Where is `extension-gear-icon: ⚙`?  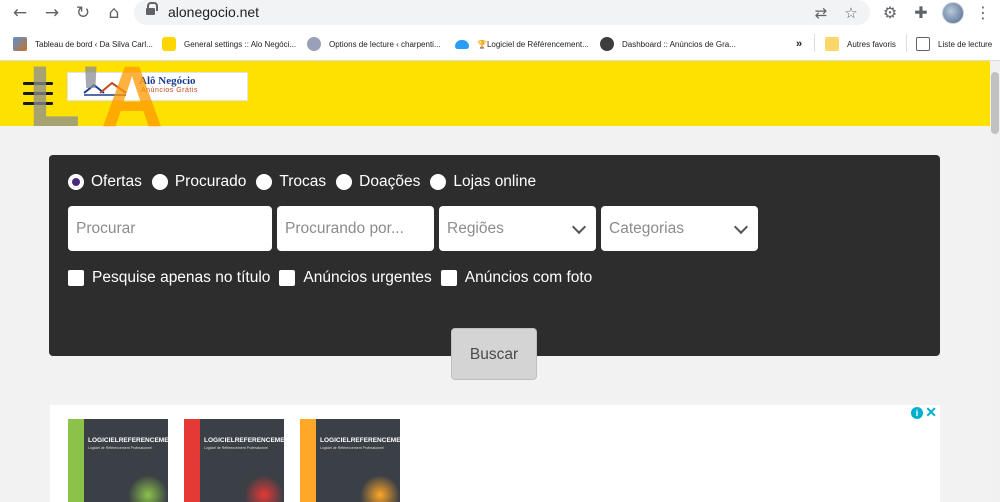
extension-gear-icon: ⚙ is located at coordinates (890, 13).